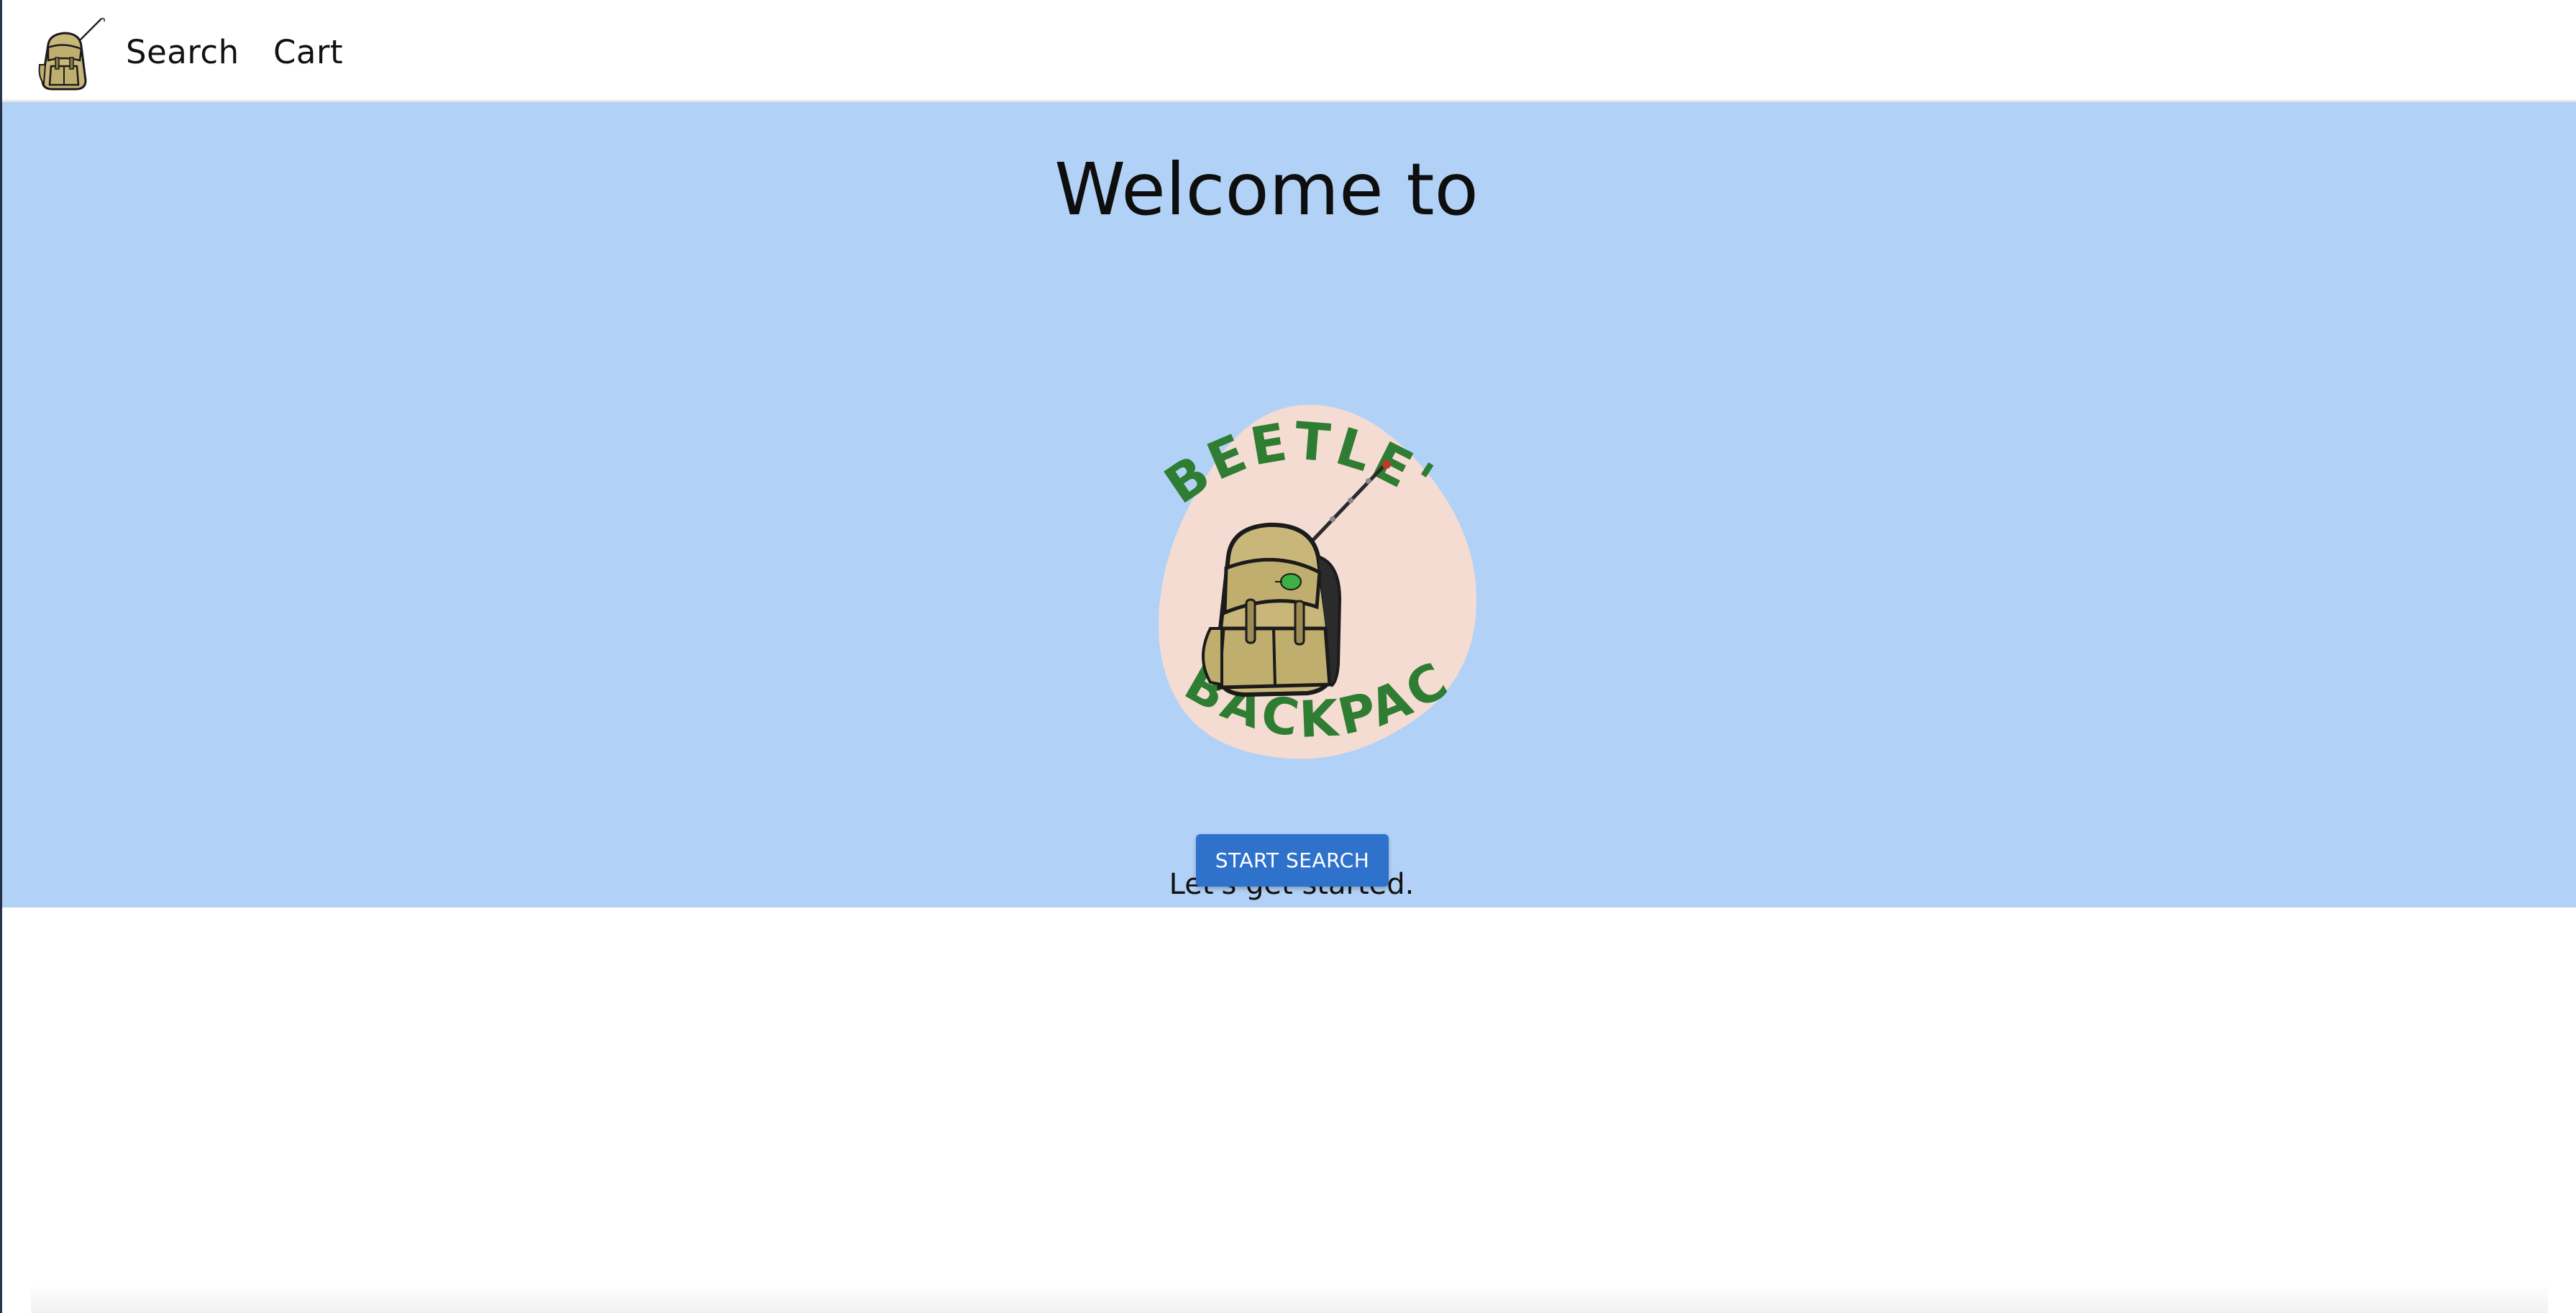  I want to click on hero-title: Welcome to, so click(1266, 189).